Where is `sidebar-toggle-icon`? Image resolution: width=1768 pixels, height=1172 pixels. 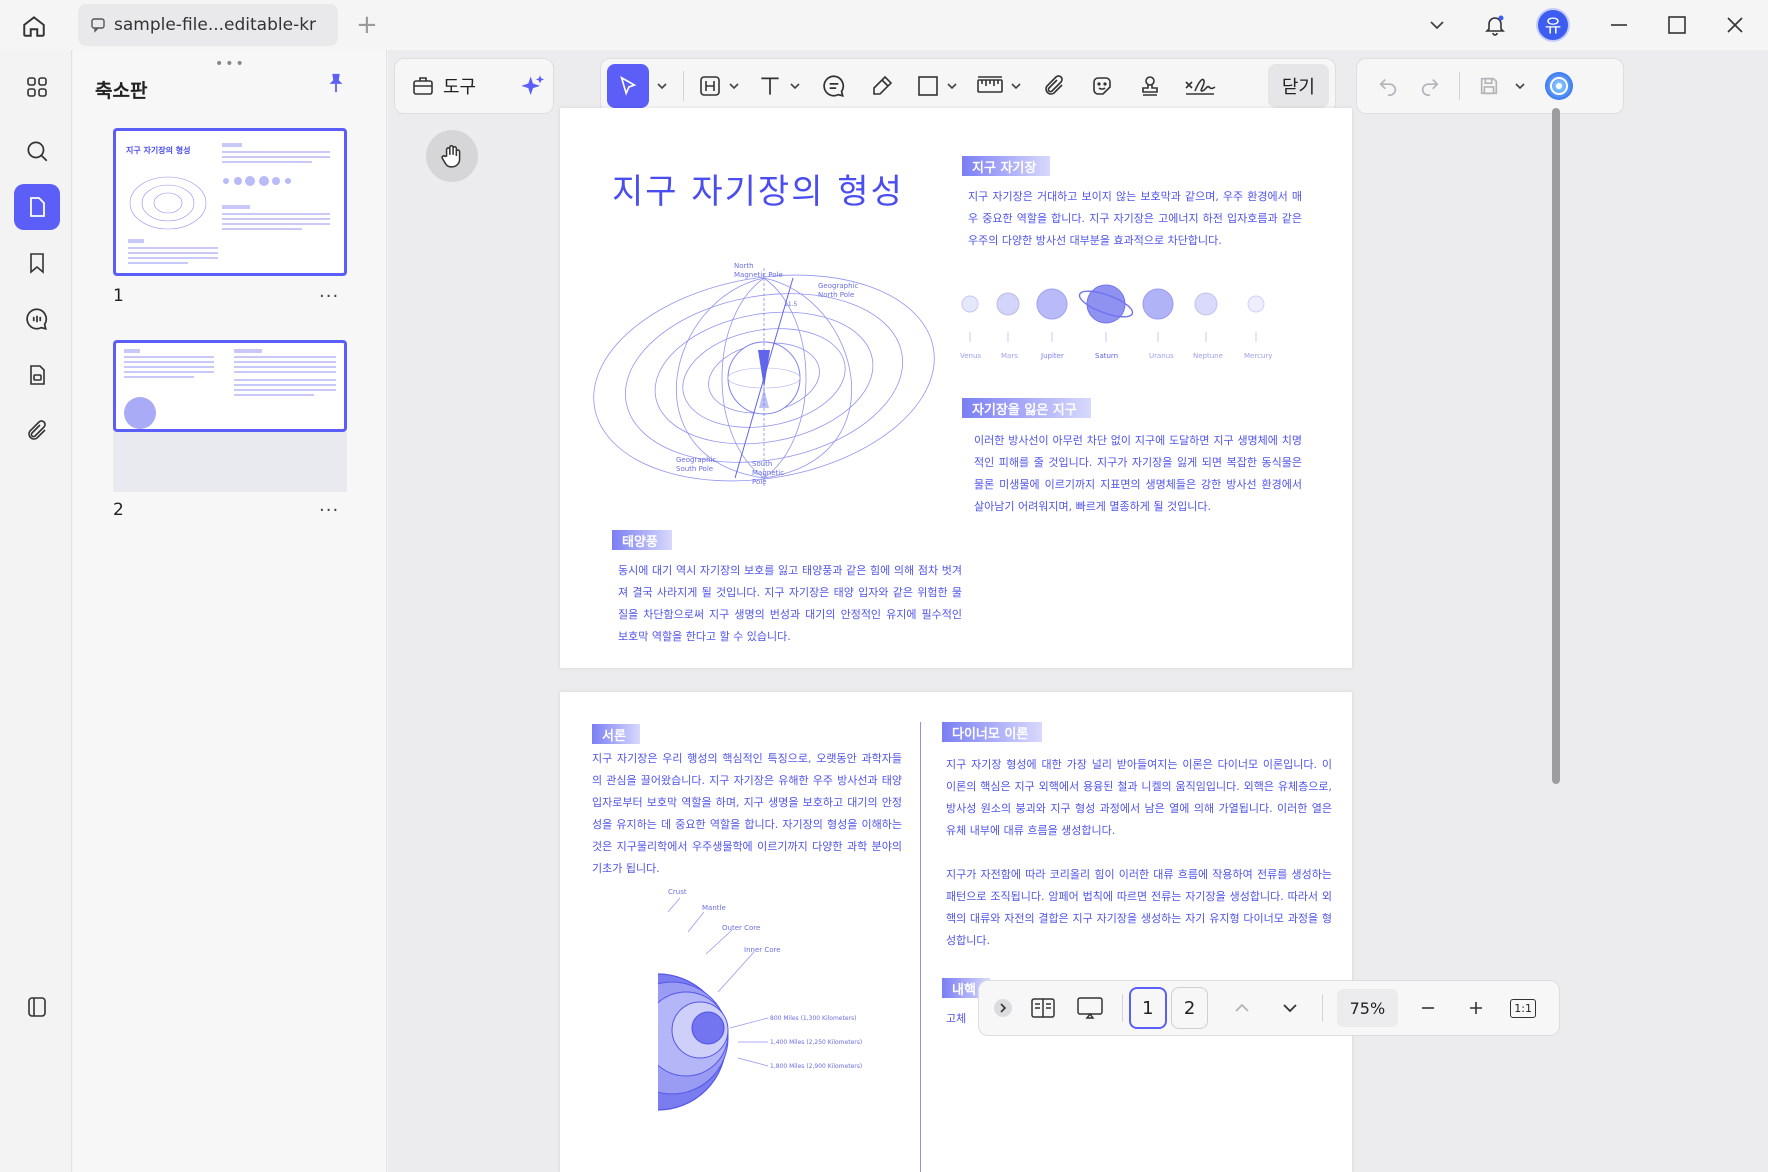
sidebar-toggle-icon is located at coordinates (37, 1007).